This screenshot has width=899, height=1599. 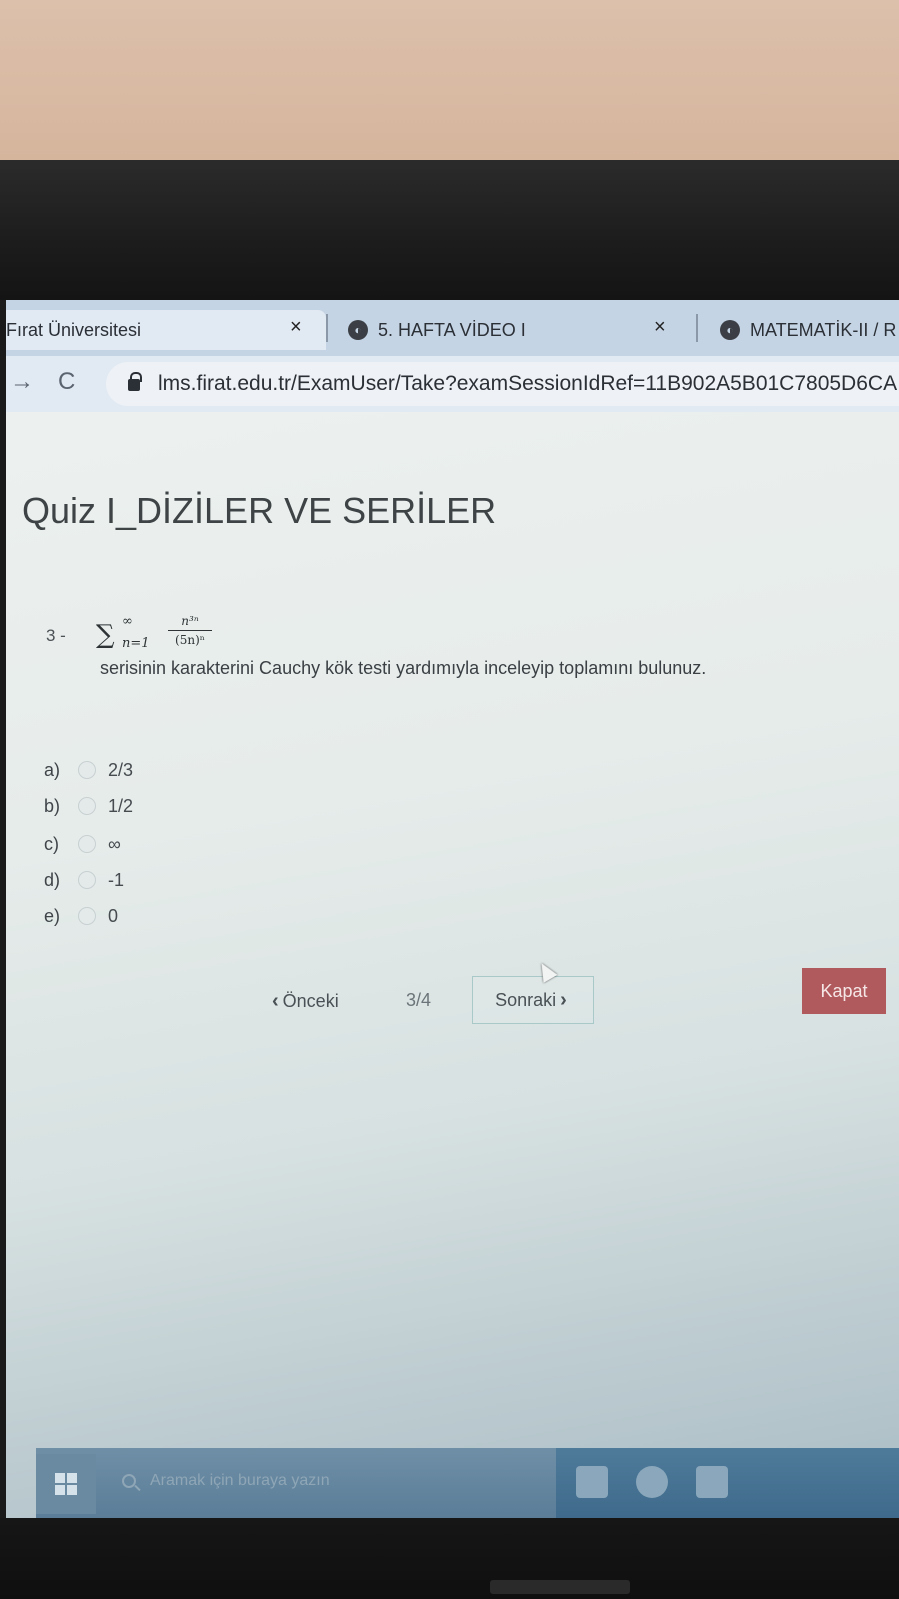 I want to click on reload-icon: C, so click(x=66, y=382).